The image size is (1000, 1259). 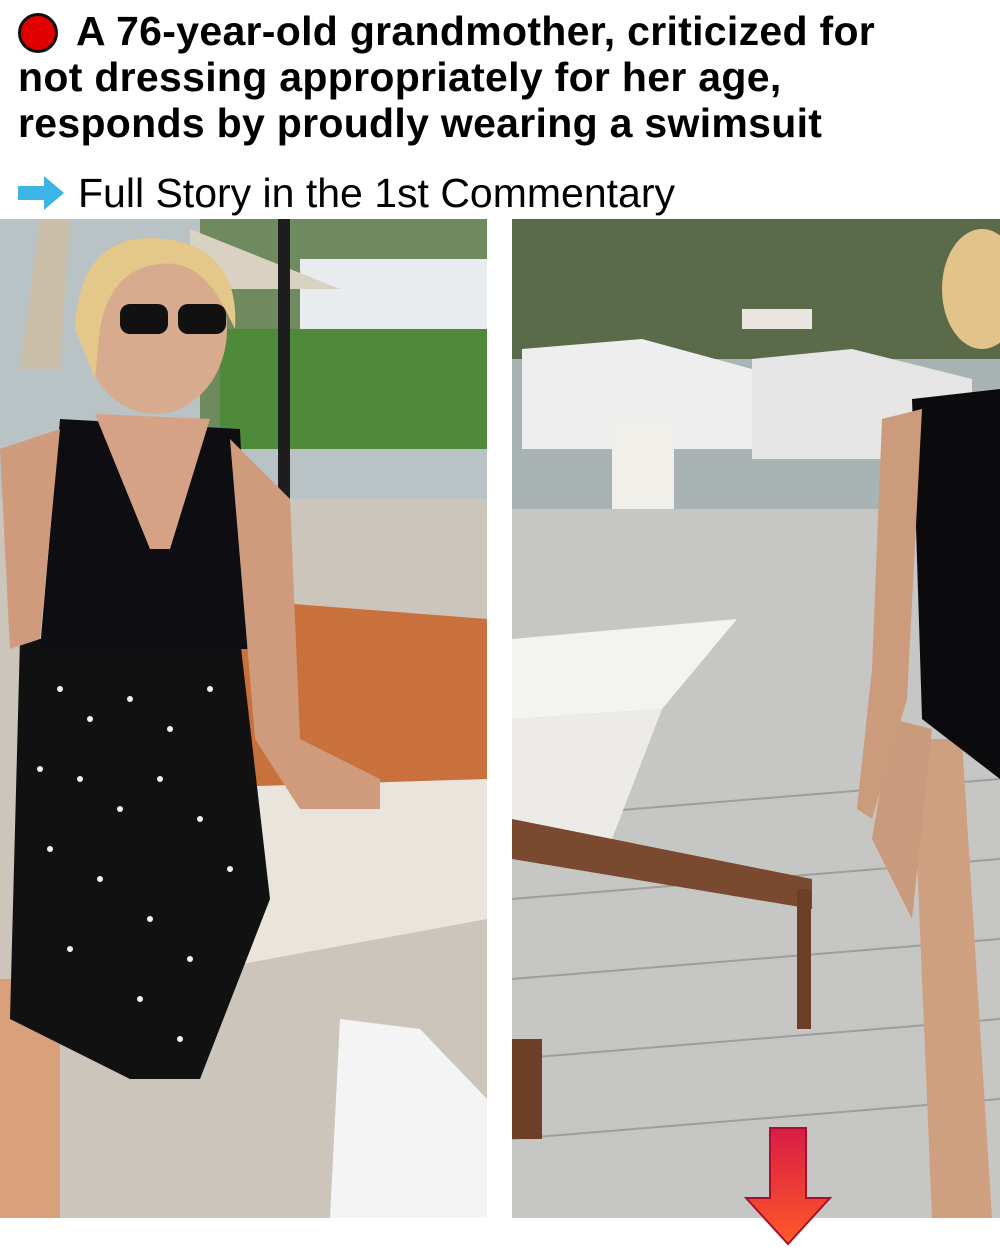 What do you see at coordinates (788, 1186) in the screenshot?
I see `down-arrow-icon` at bounding box center [788, 1186].